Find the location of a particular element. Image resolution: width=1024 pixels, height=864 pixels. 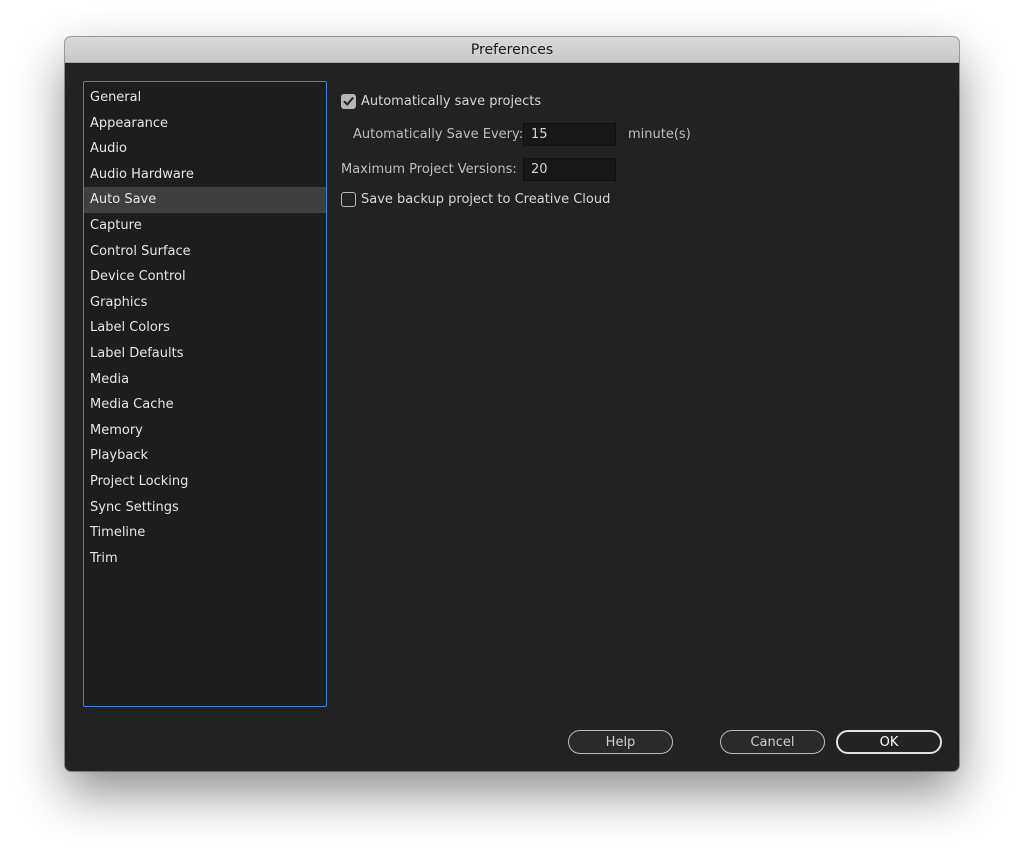

sidebar-item-trim: Trim is located at coordinates (205, 559).